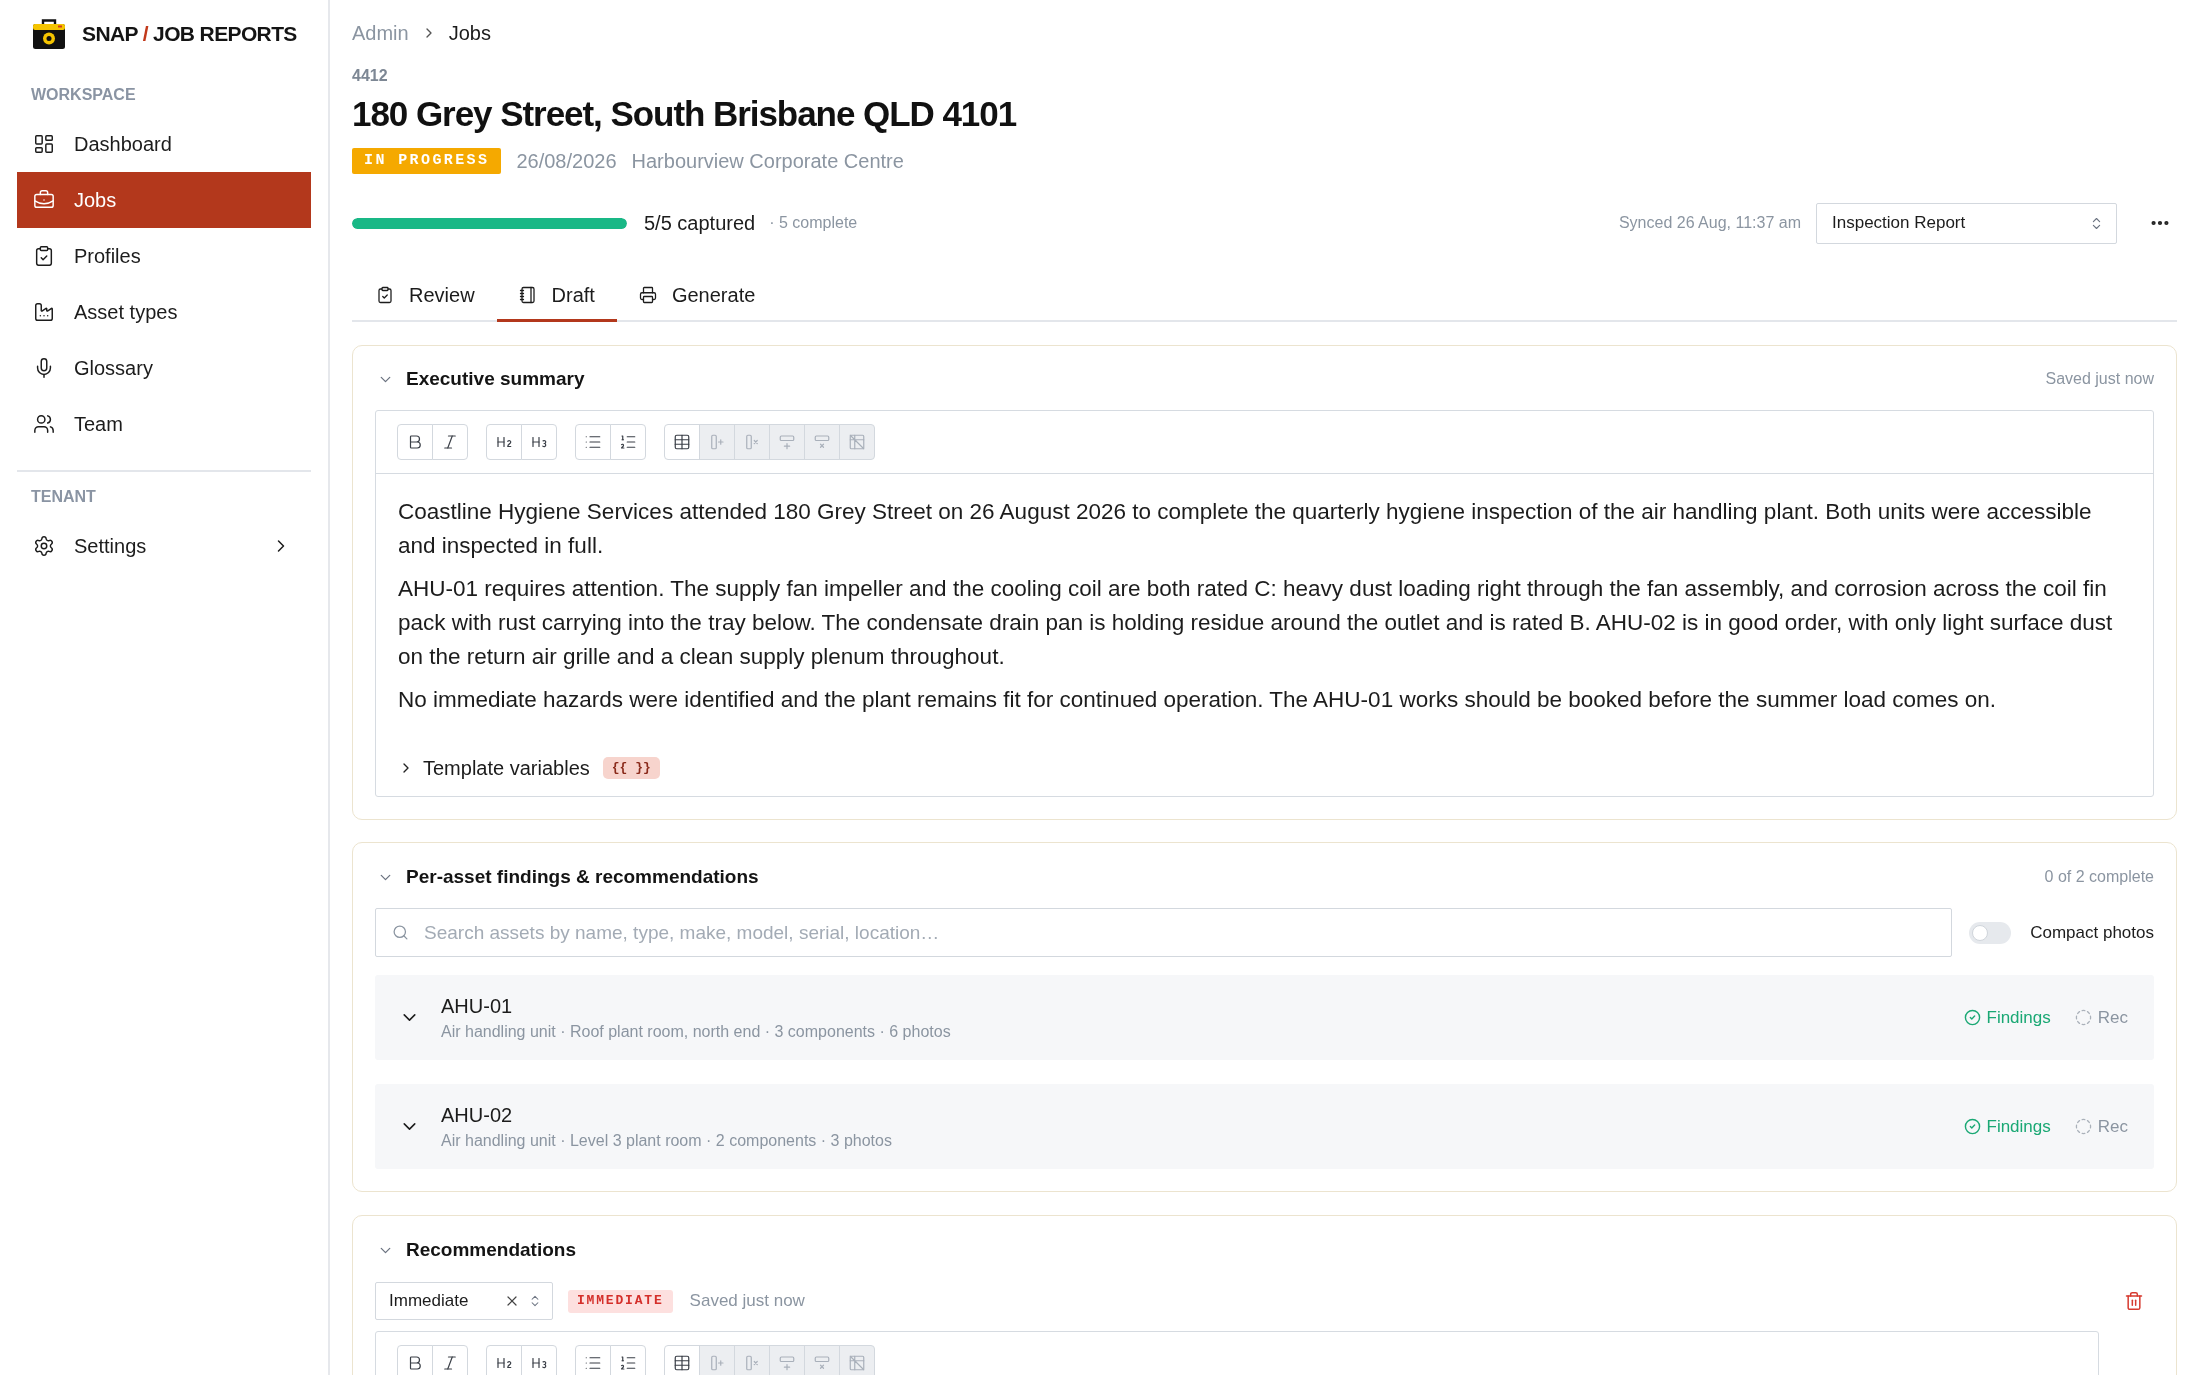 This screenshot has width=2200, height=1375. Describe the element at coordinates (582, 876) in the screenshot. I see `section-title: Per-asset findings & recommendations` at that location.